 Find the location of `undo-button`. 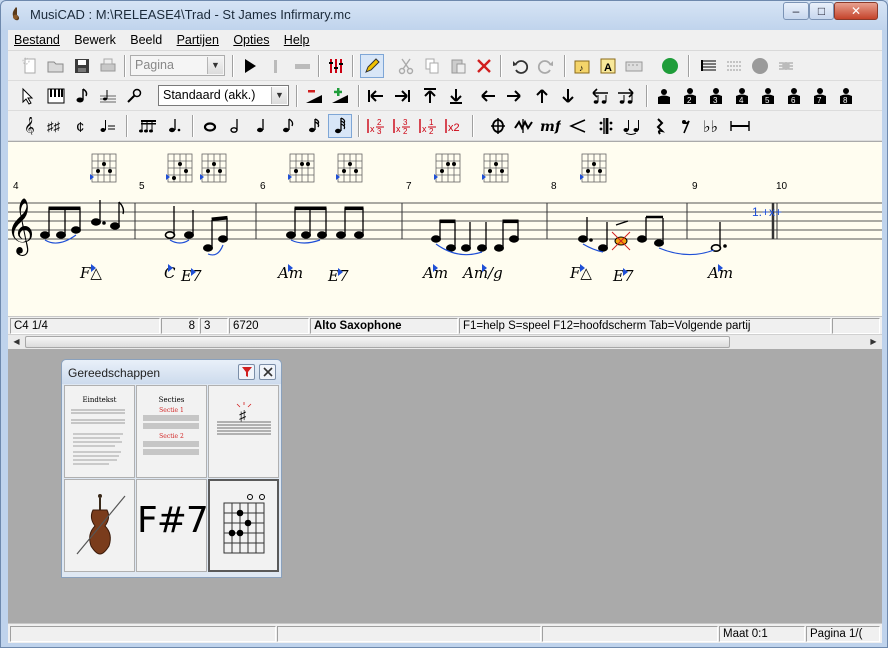

undo-button is located at coordinates (520, 66).